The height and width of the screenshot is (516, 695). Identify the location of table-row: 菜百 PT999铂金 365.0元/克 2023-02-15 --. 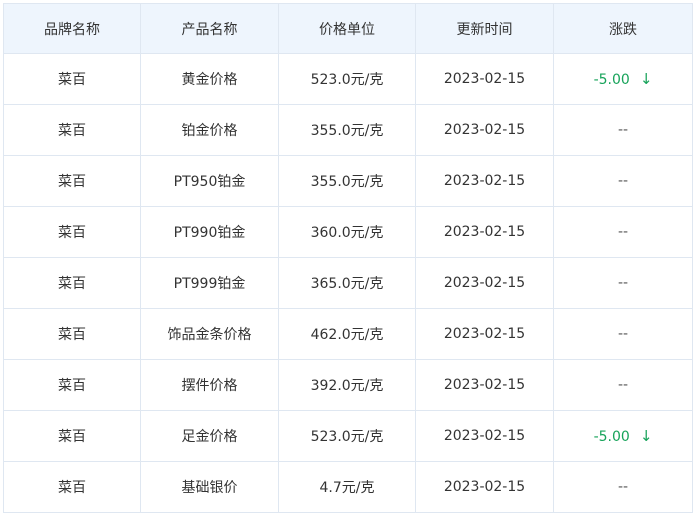
(348, 283).